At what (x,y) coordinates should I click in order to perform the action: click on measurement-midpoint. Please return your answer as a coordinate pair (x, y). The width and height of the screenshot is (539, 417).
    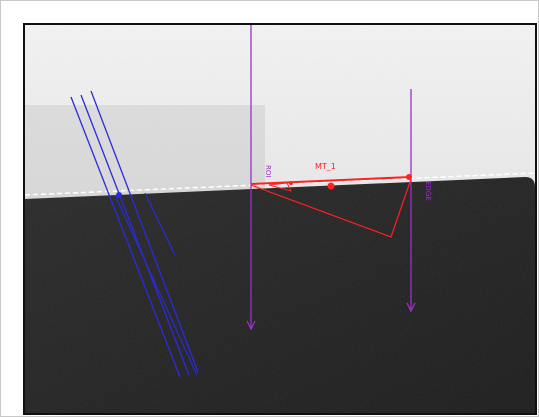
    Looking at the image, I should click on (331, 186).